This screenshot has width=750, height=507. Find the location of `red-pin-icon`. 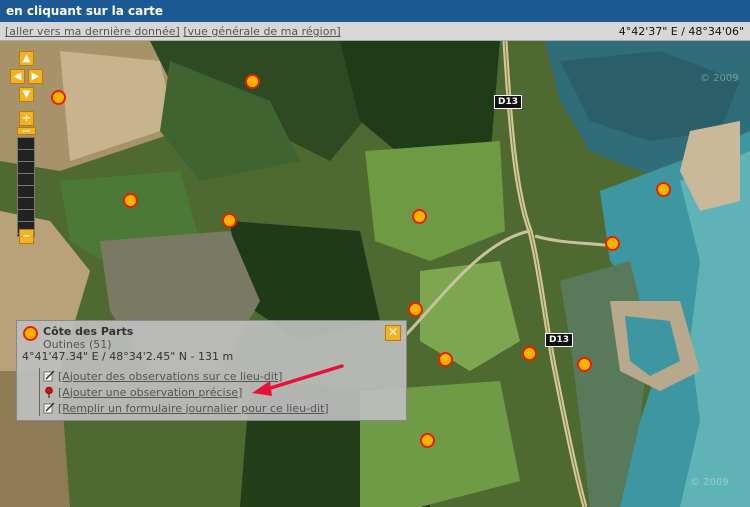

red-pin-icon is located at coordinates (49, 392).